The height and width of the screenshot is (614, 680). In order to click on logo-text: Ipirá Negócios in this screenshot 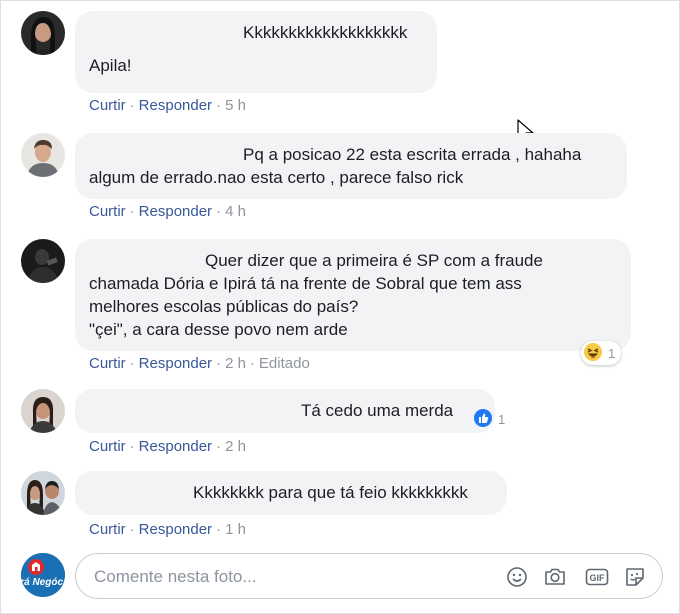, I will do `click(43, 582)`.